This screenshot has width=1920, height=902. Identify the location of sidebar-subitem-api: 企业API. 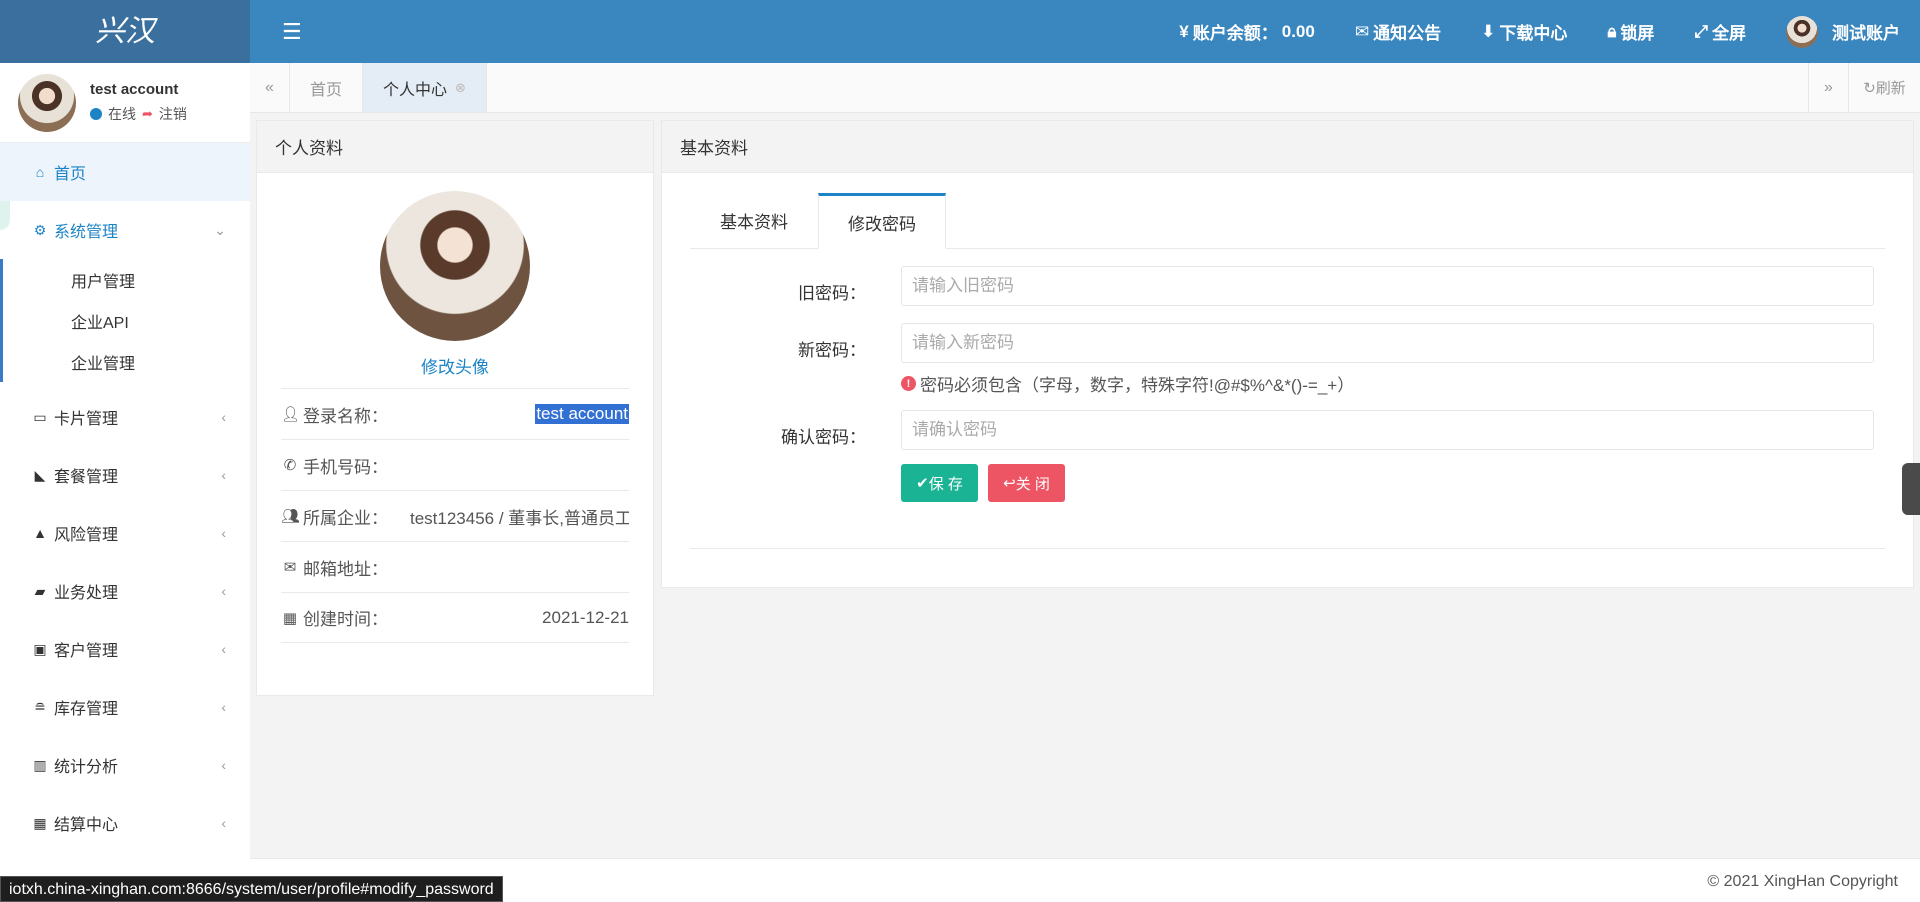
(126, 320).